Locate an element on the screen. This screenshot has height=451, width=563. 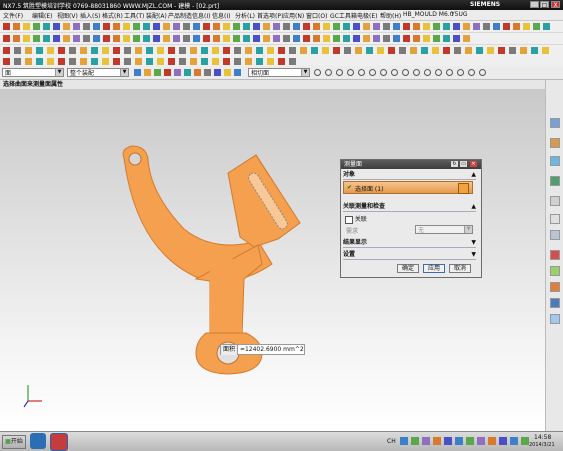
menu-tools: 工具(T) is located at coordinates (134, 15).